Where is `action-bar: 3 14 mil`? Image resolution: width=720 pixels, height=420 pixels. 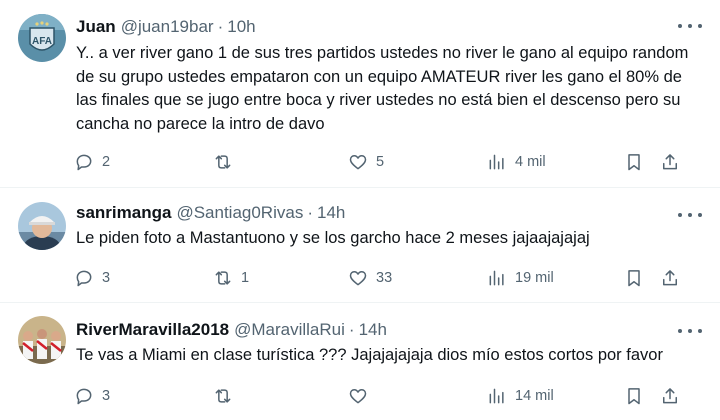
action-bar: 3 14 mil is located at coordinates (360, 396).